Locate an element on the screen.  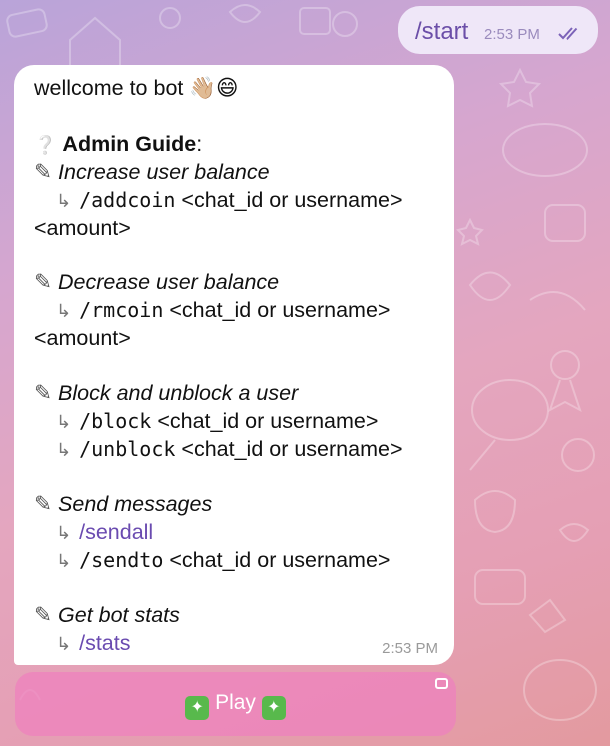
double-check-icon is located at coordinates (568, 33).